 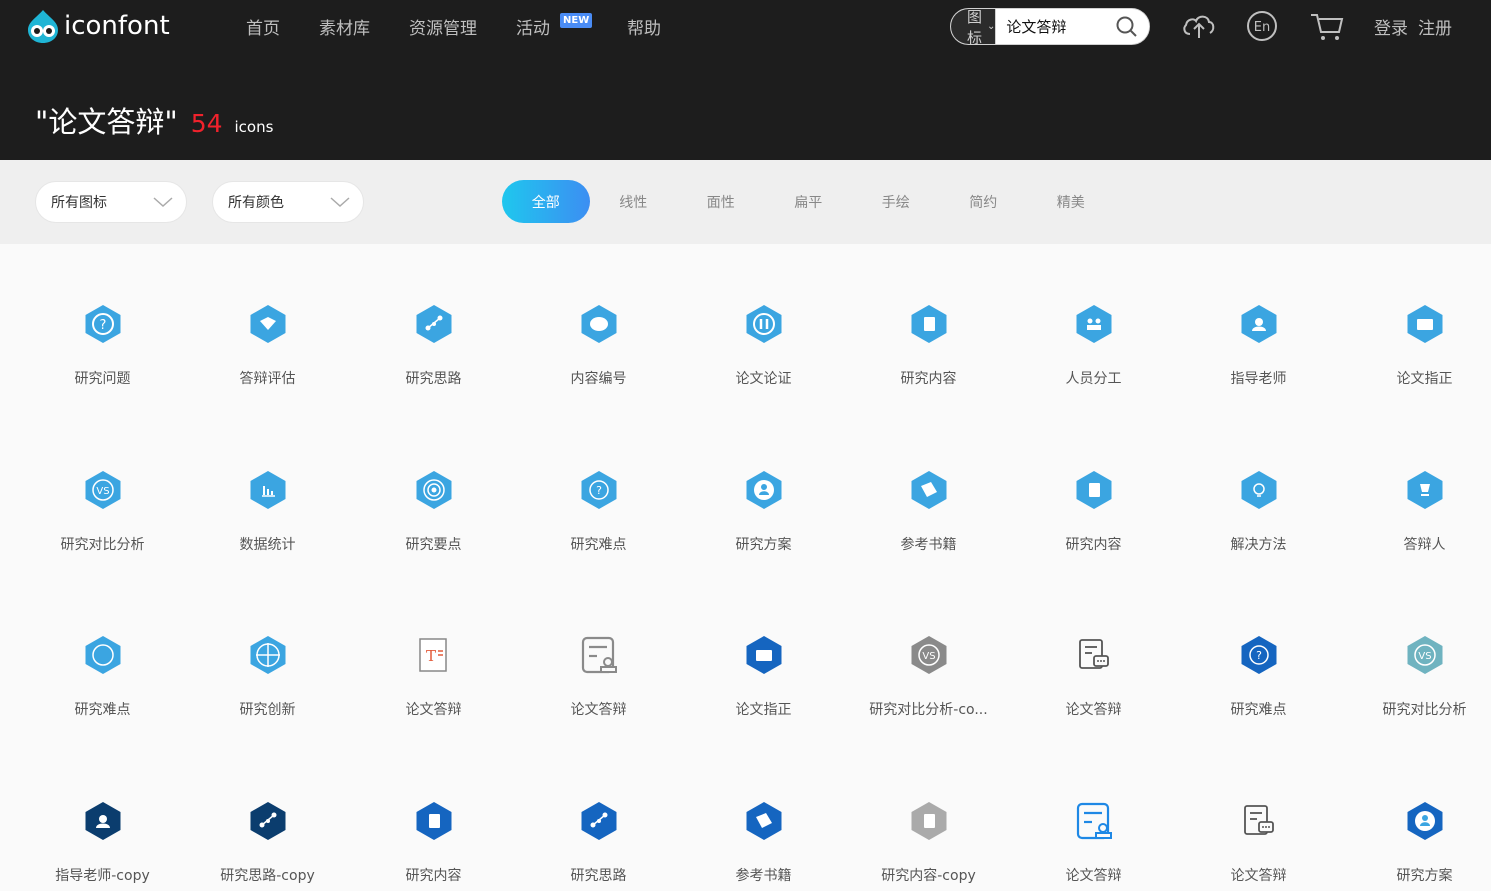 What do you see at coordinates (1071, 201) in the screenshot?
I see `tab-exquisite: 精美` at bounding box center [1071, 201].